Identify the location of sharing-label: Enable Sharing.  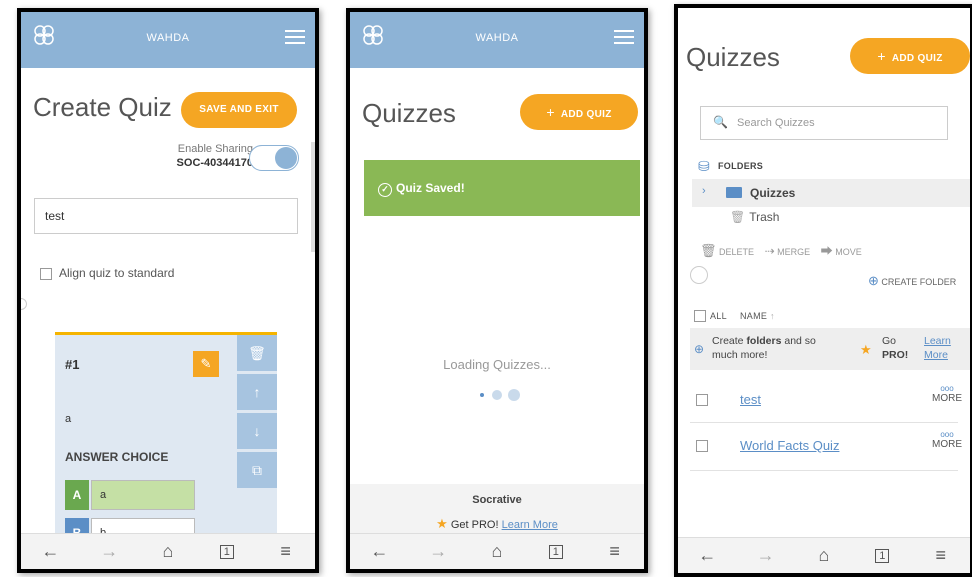
(215, 149).